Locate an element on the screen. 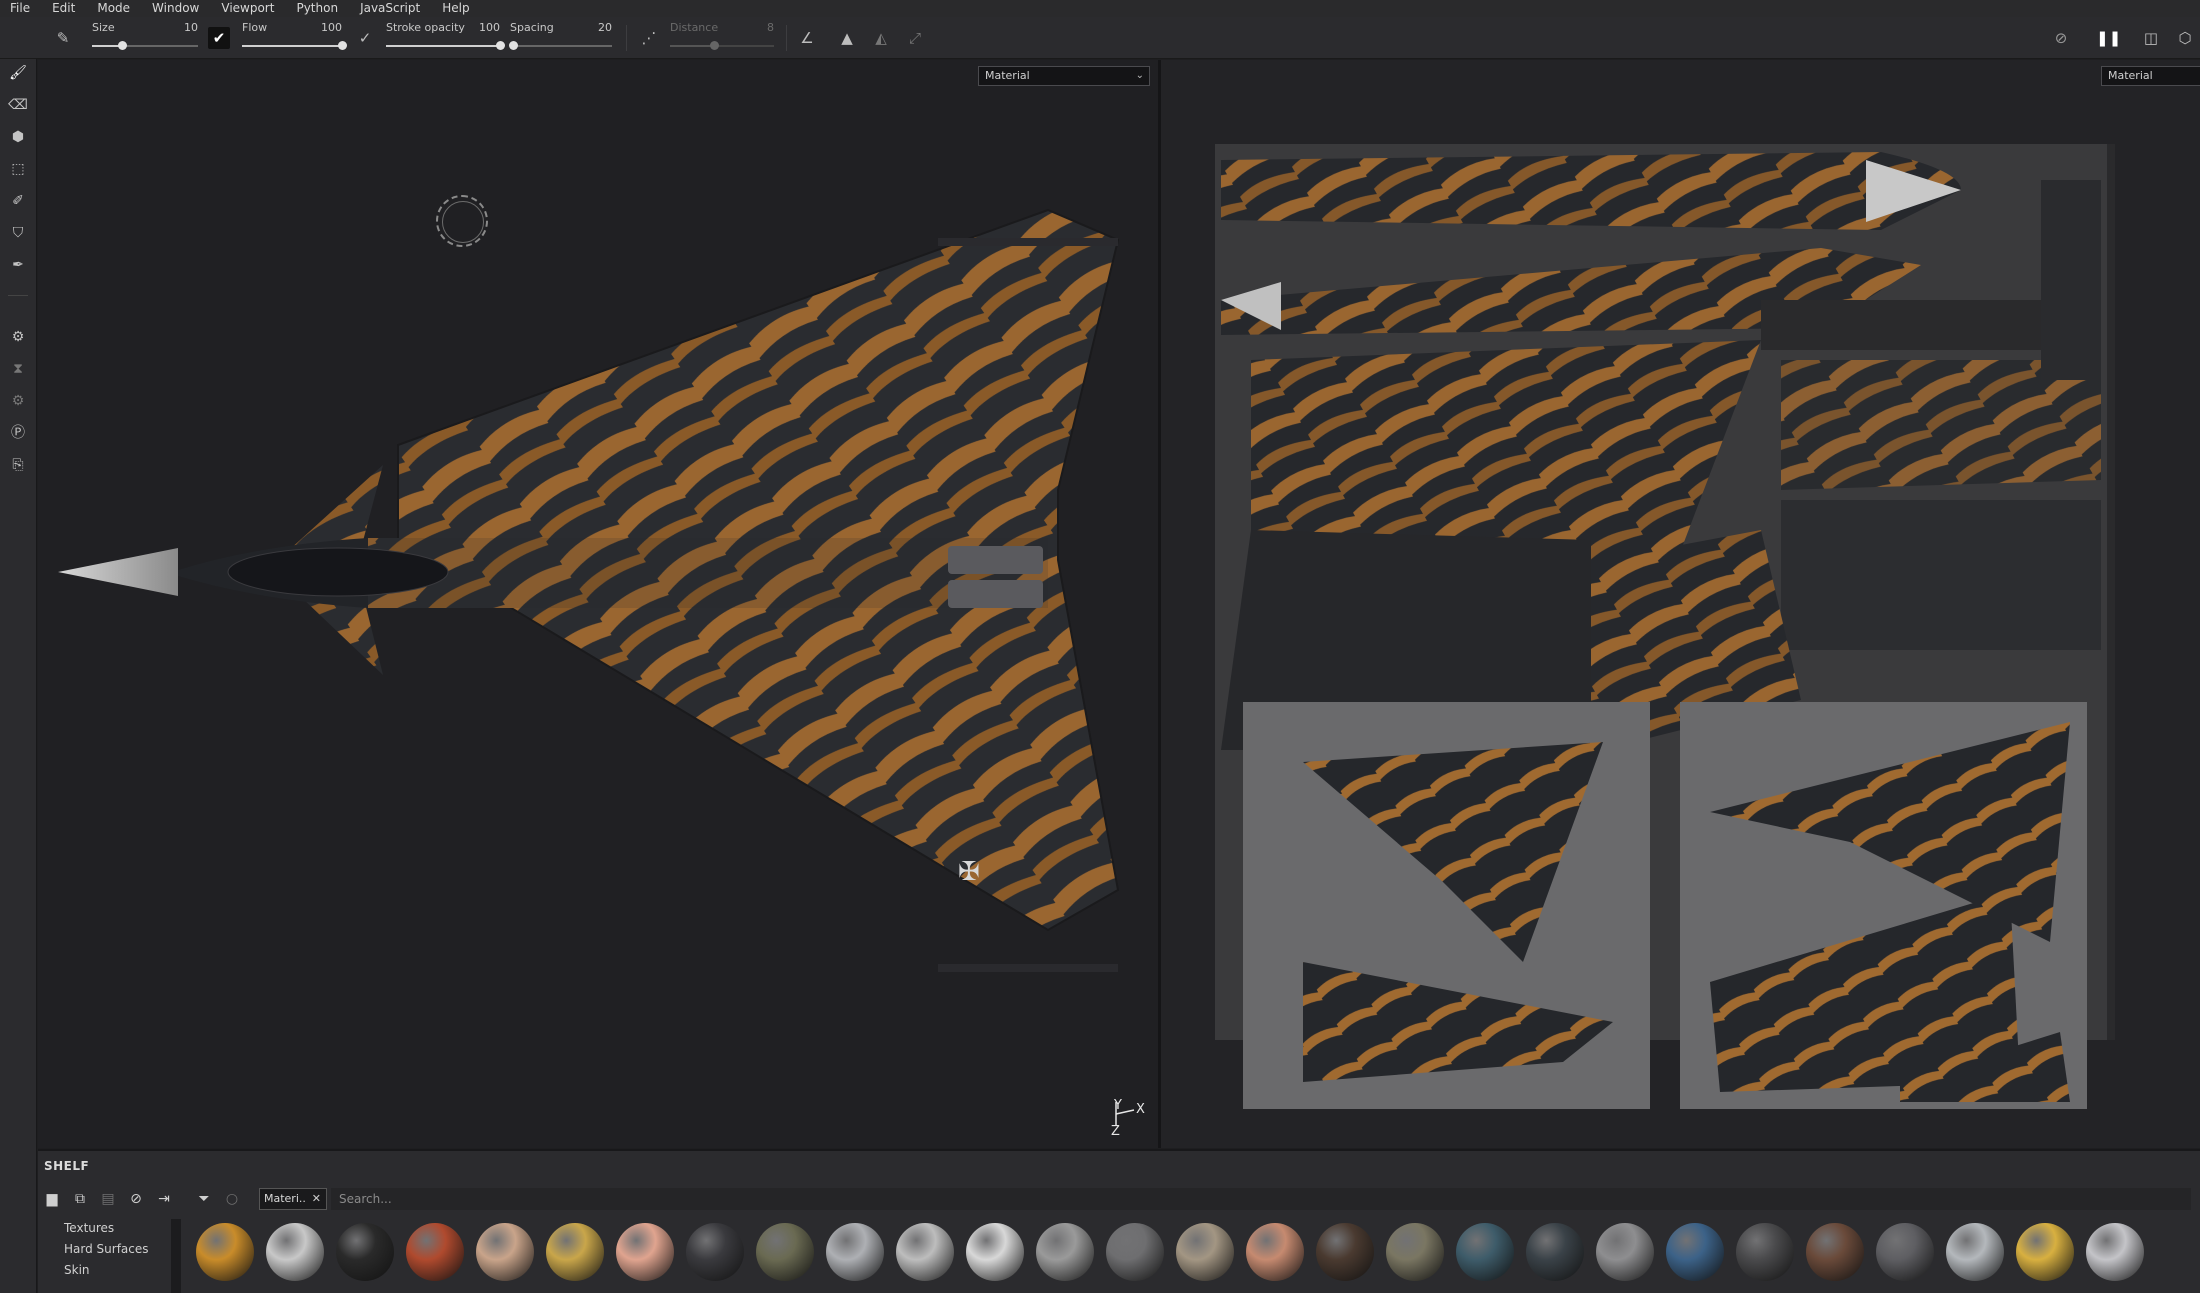  smudge-icon: ✐ is located at coordinates (18, 201).